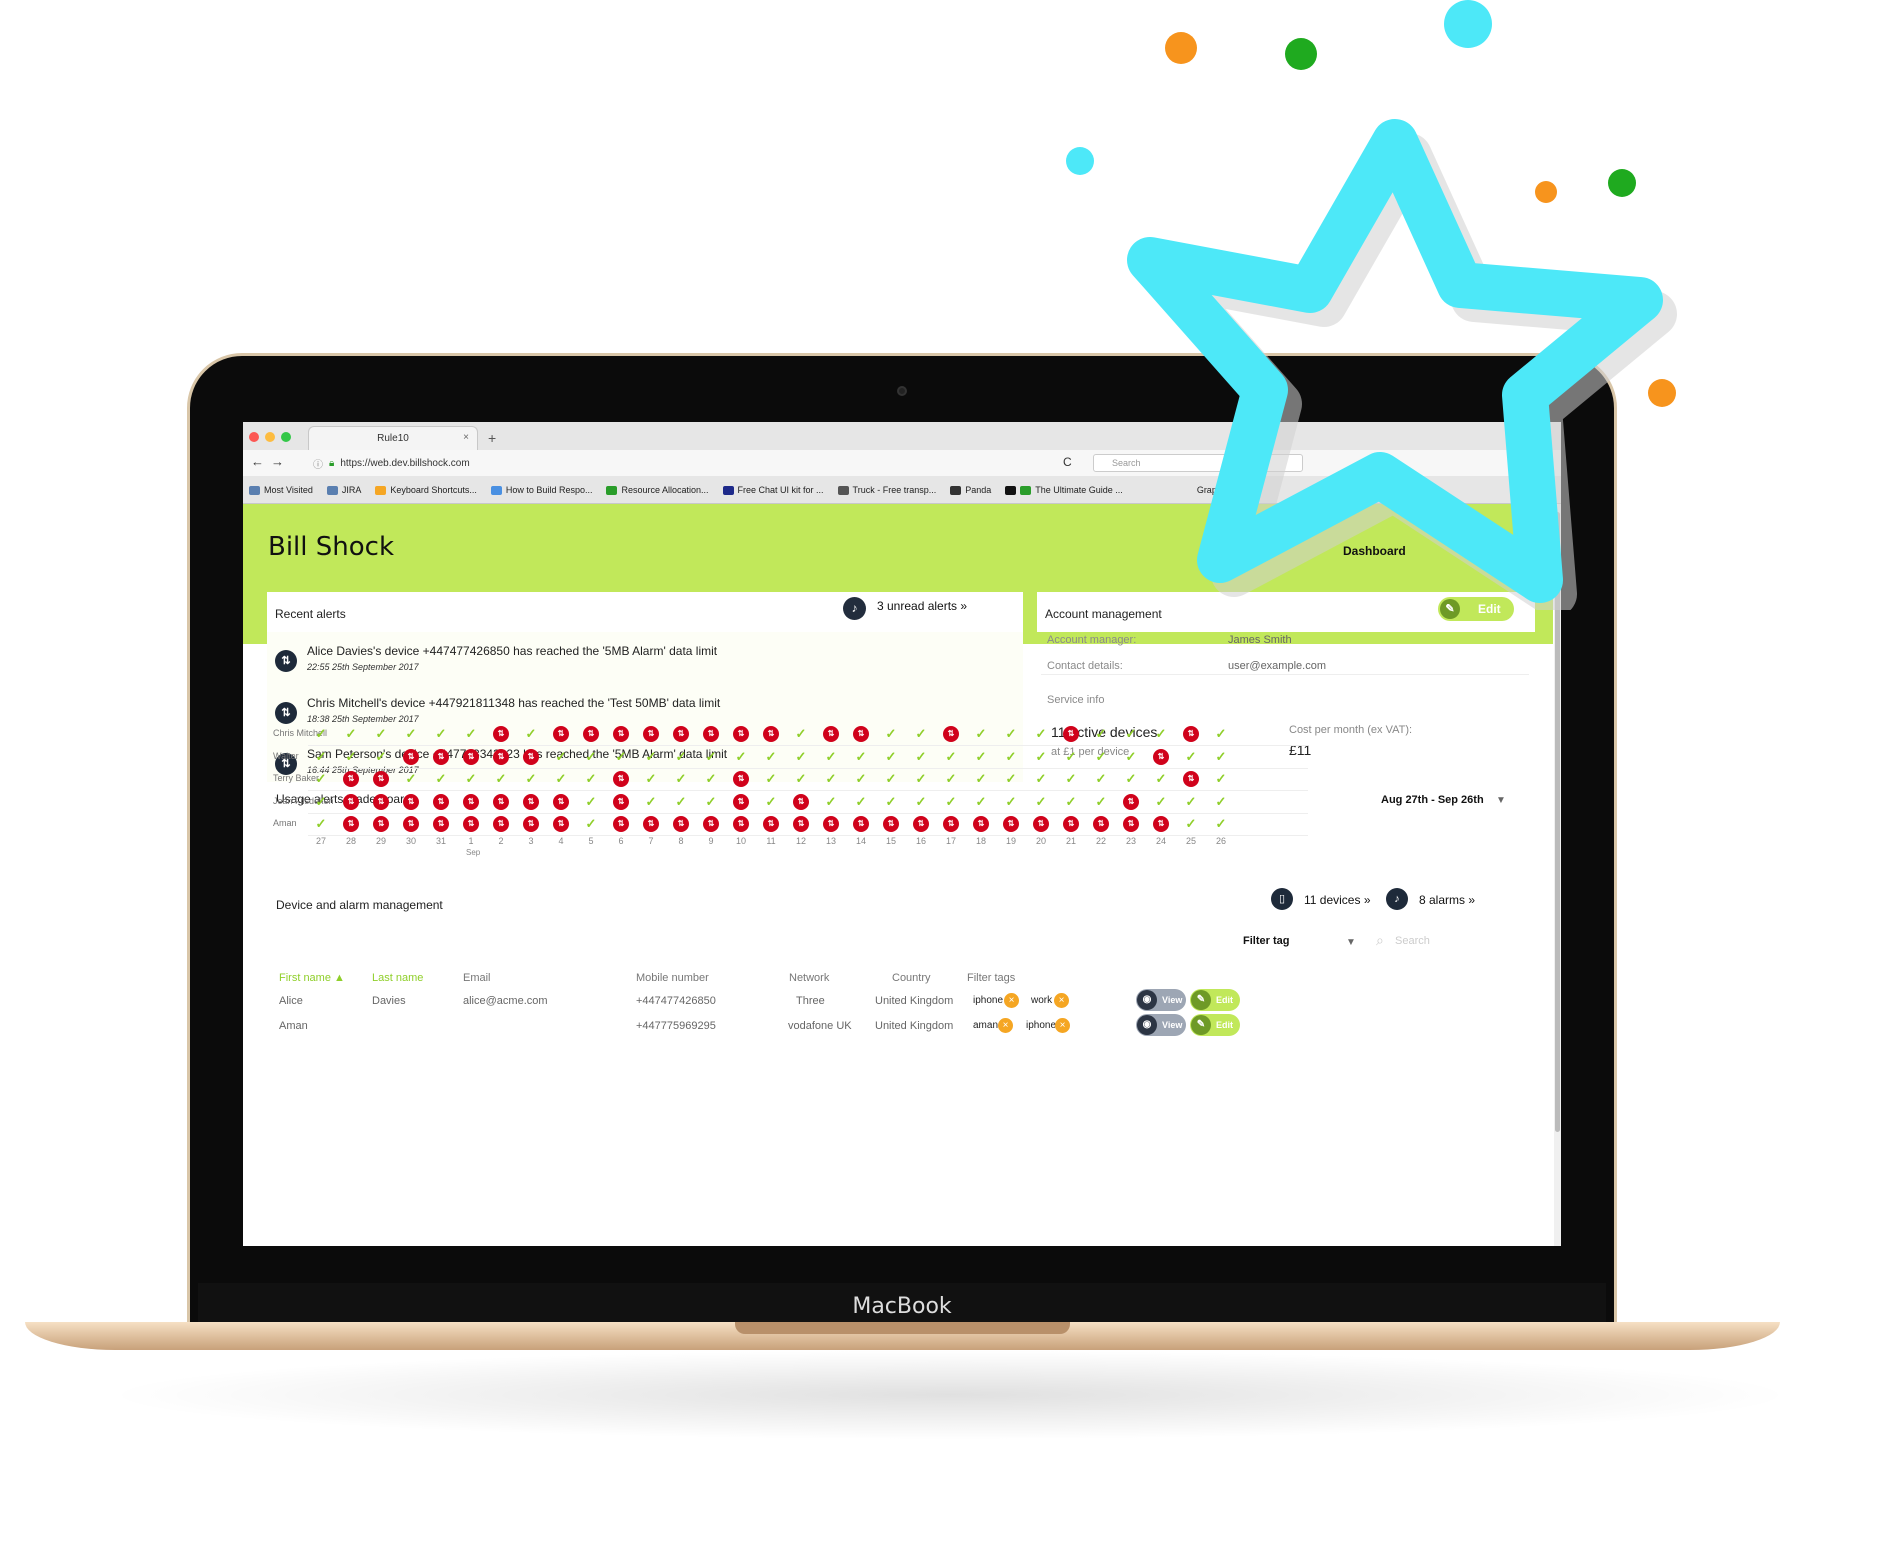  What do you see at coordinates (911, 978) in the screenshot?
I see `column-header-country: Country` at bounding box center [911, 978].